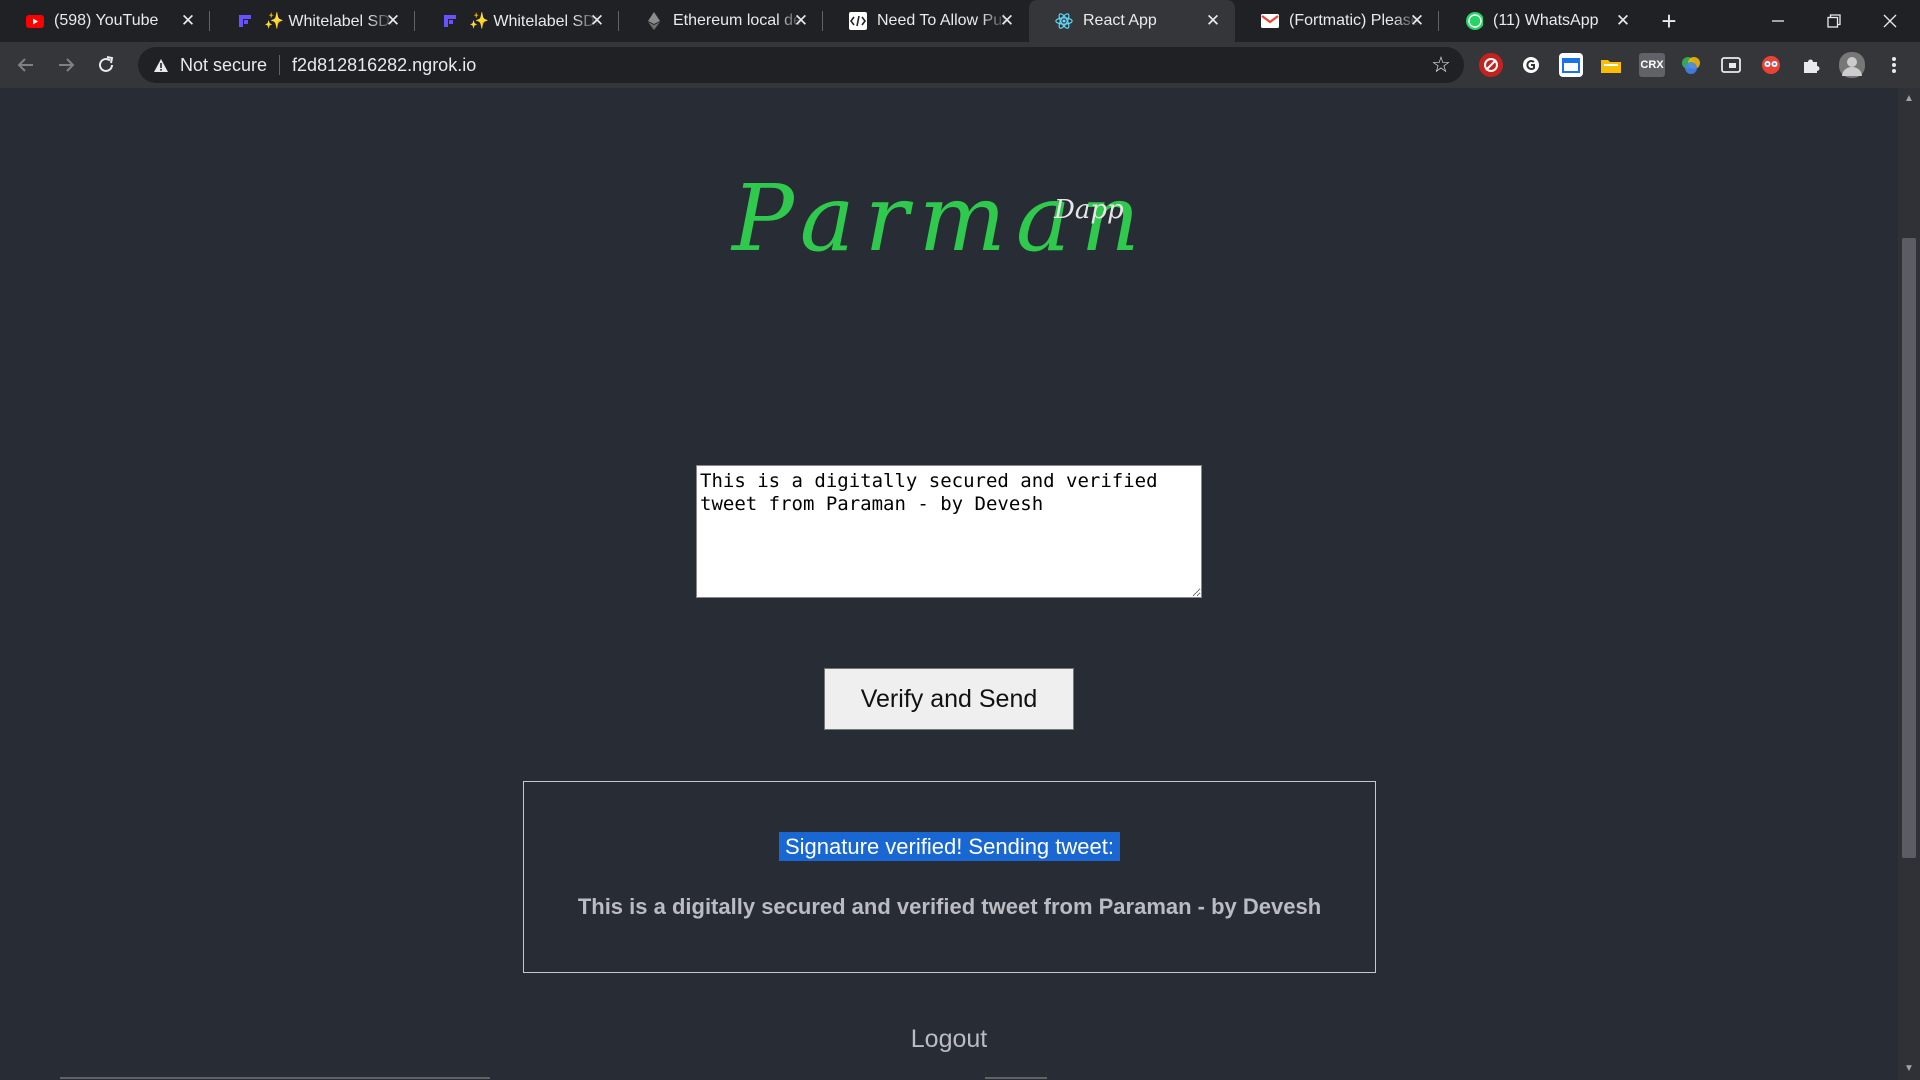  I want to click on tab-whitelabel-sdk-2: ✨ Whitelabel SDK ✕, so click(517, 21).